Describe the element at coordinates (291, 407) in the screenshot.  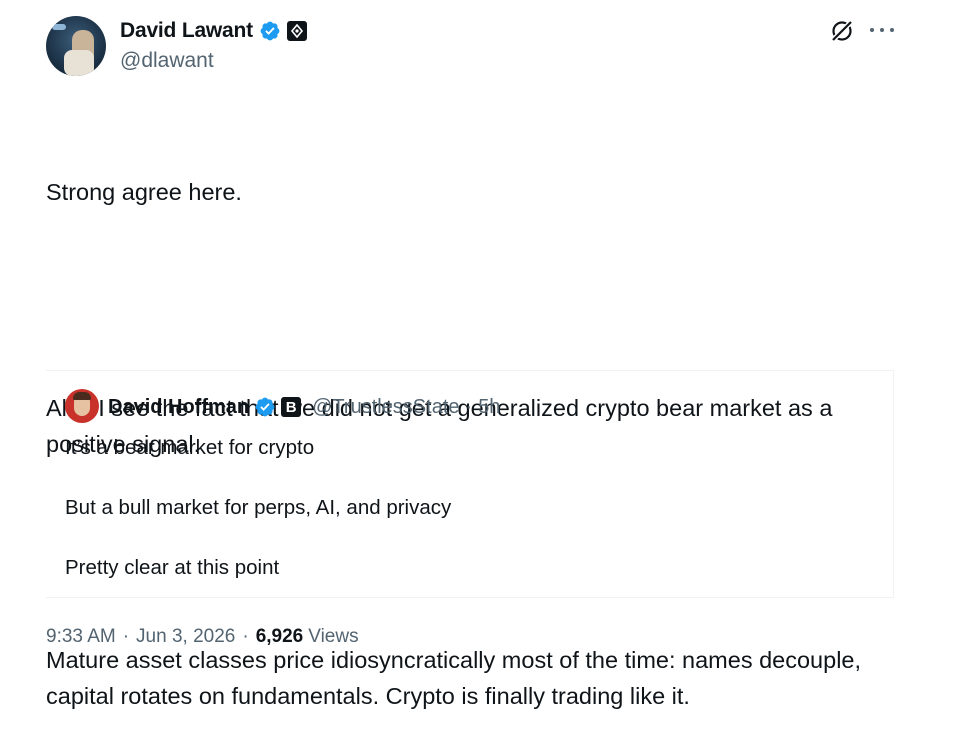
I see `affiliate-badge-icon: B` at that location.